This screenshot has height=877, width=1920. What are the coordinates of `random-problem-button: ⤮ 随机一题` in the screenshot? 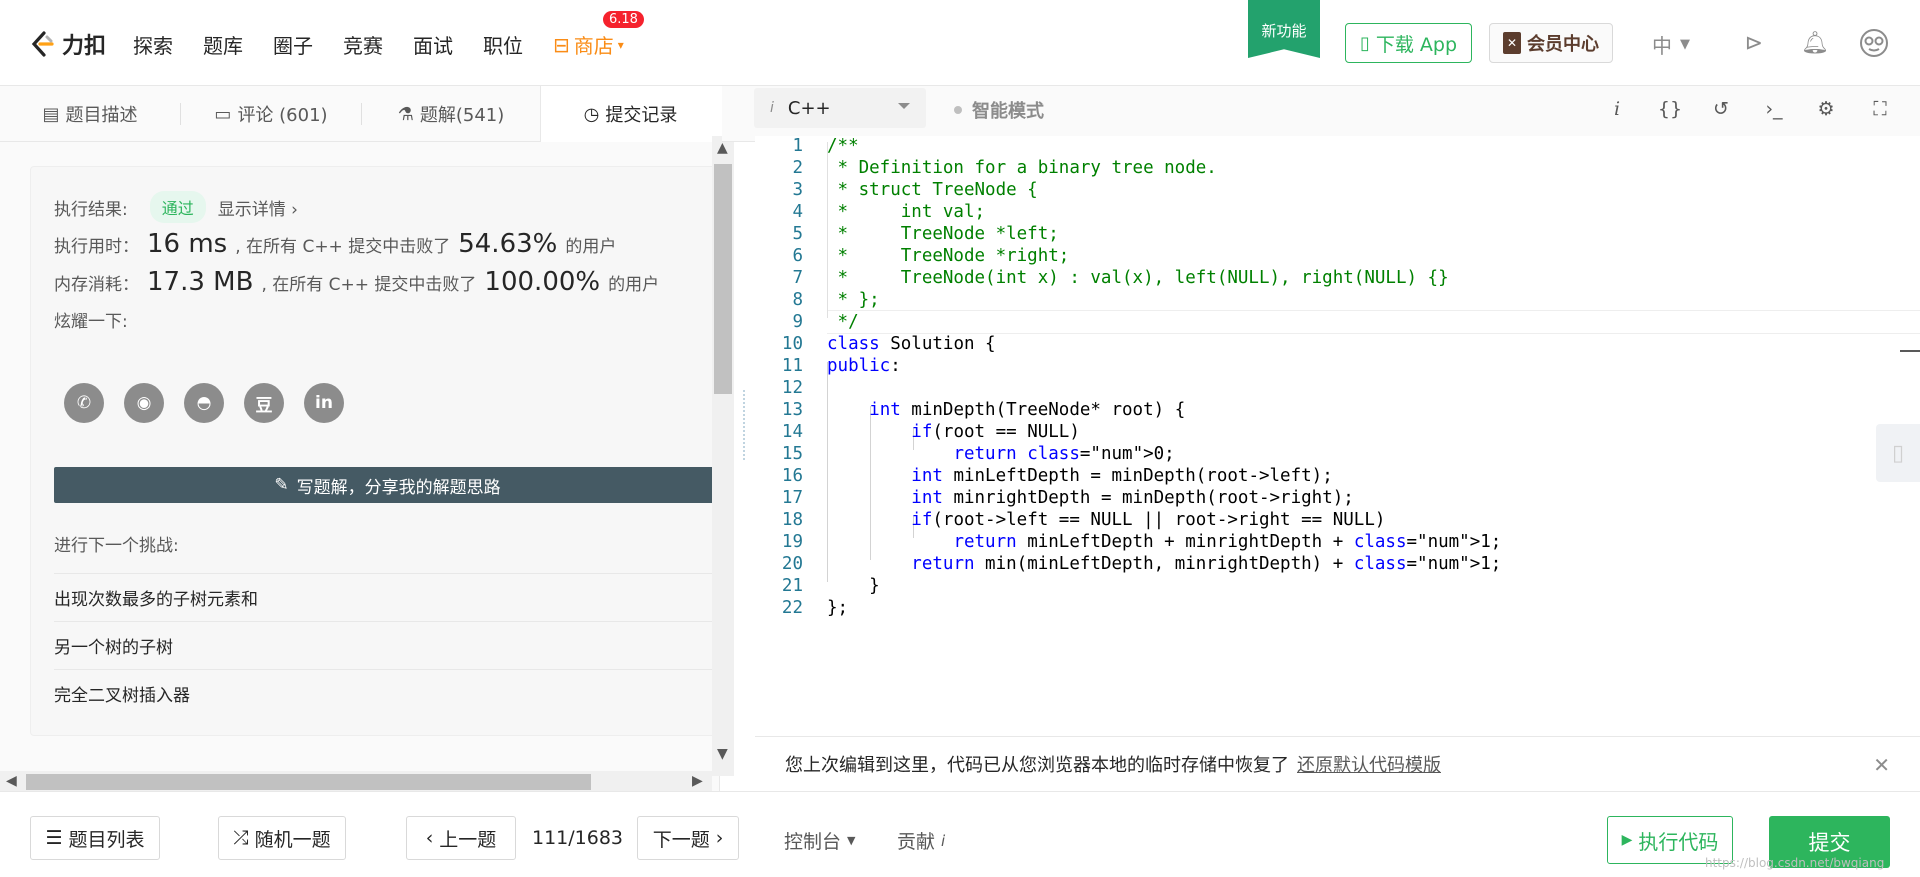 It's located at (282, 838).